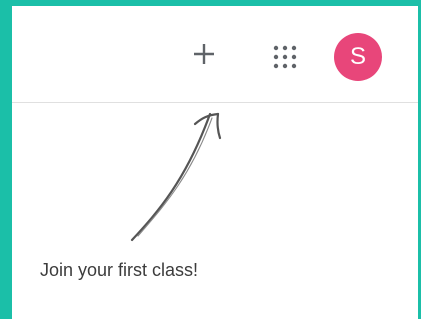 The height and width of the screenshot is (319, 421). I want to click on plus-icon, so click(204, 54).